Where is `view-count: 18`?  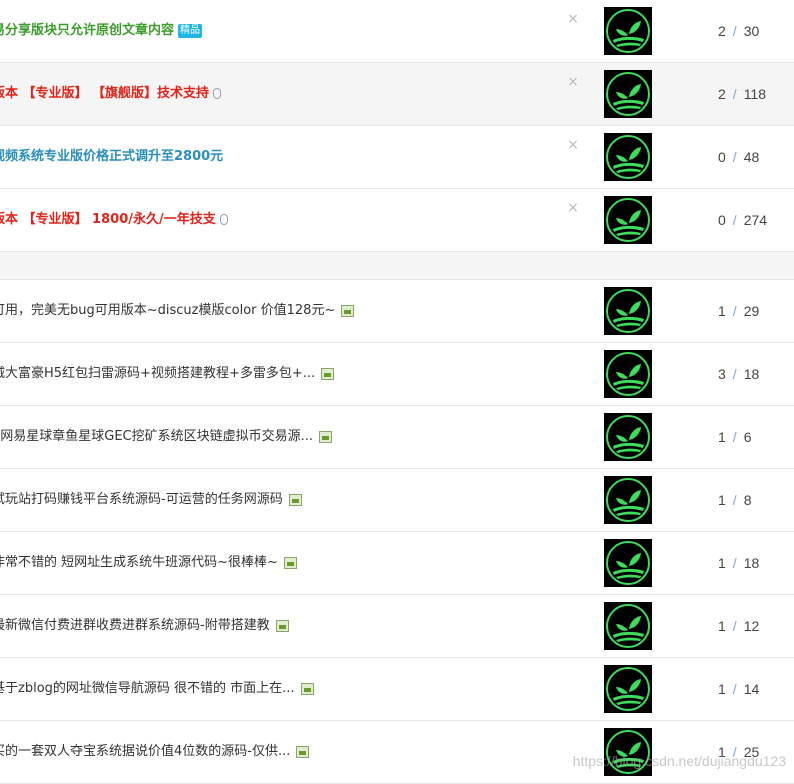 view-count: 18 is located at coordinates (751, 374).